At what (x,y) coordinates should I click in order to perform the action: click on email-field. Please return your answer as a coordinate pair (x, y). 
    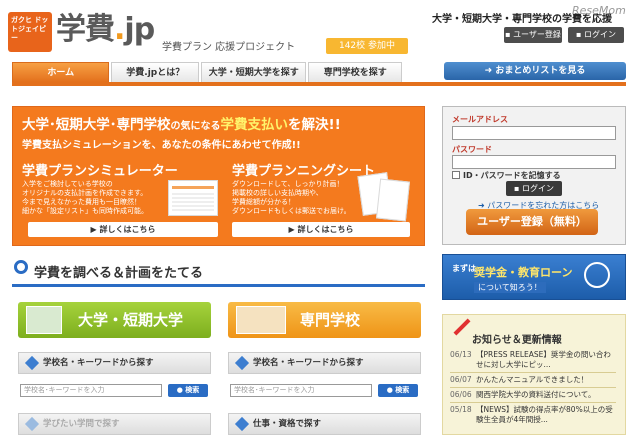
    Looking at the image, I should click on (534, 133).